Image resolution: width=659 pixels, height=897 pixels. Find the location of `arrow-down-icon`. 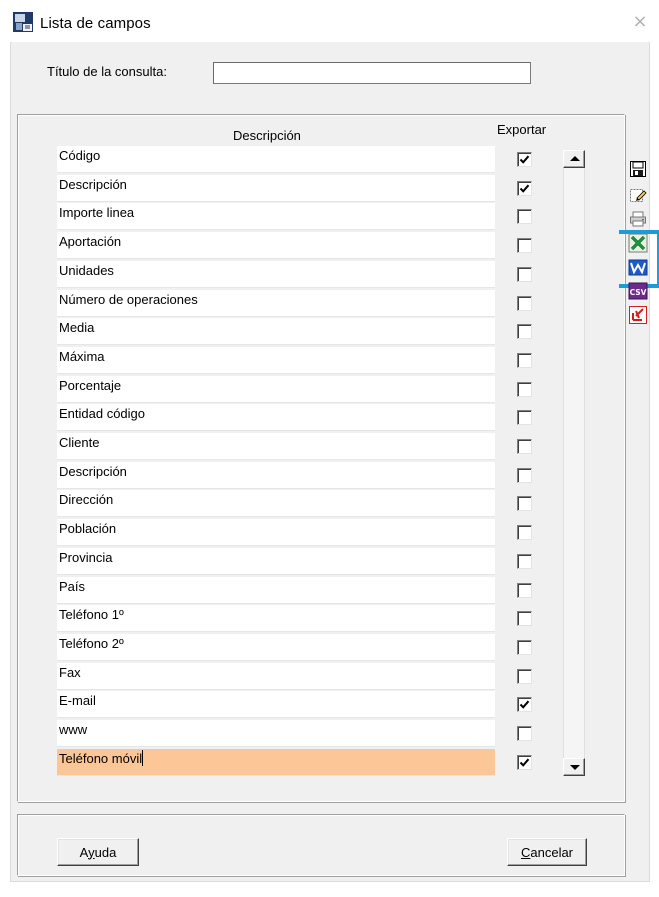

arrow-down-icon is located at coordinates (575, 767).